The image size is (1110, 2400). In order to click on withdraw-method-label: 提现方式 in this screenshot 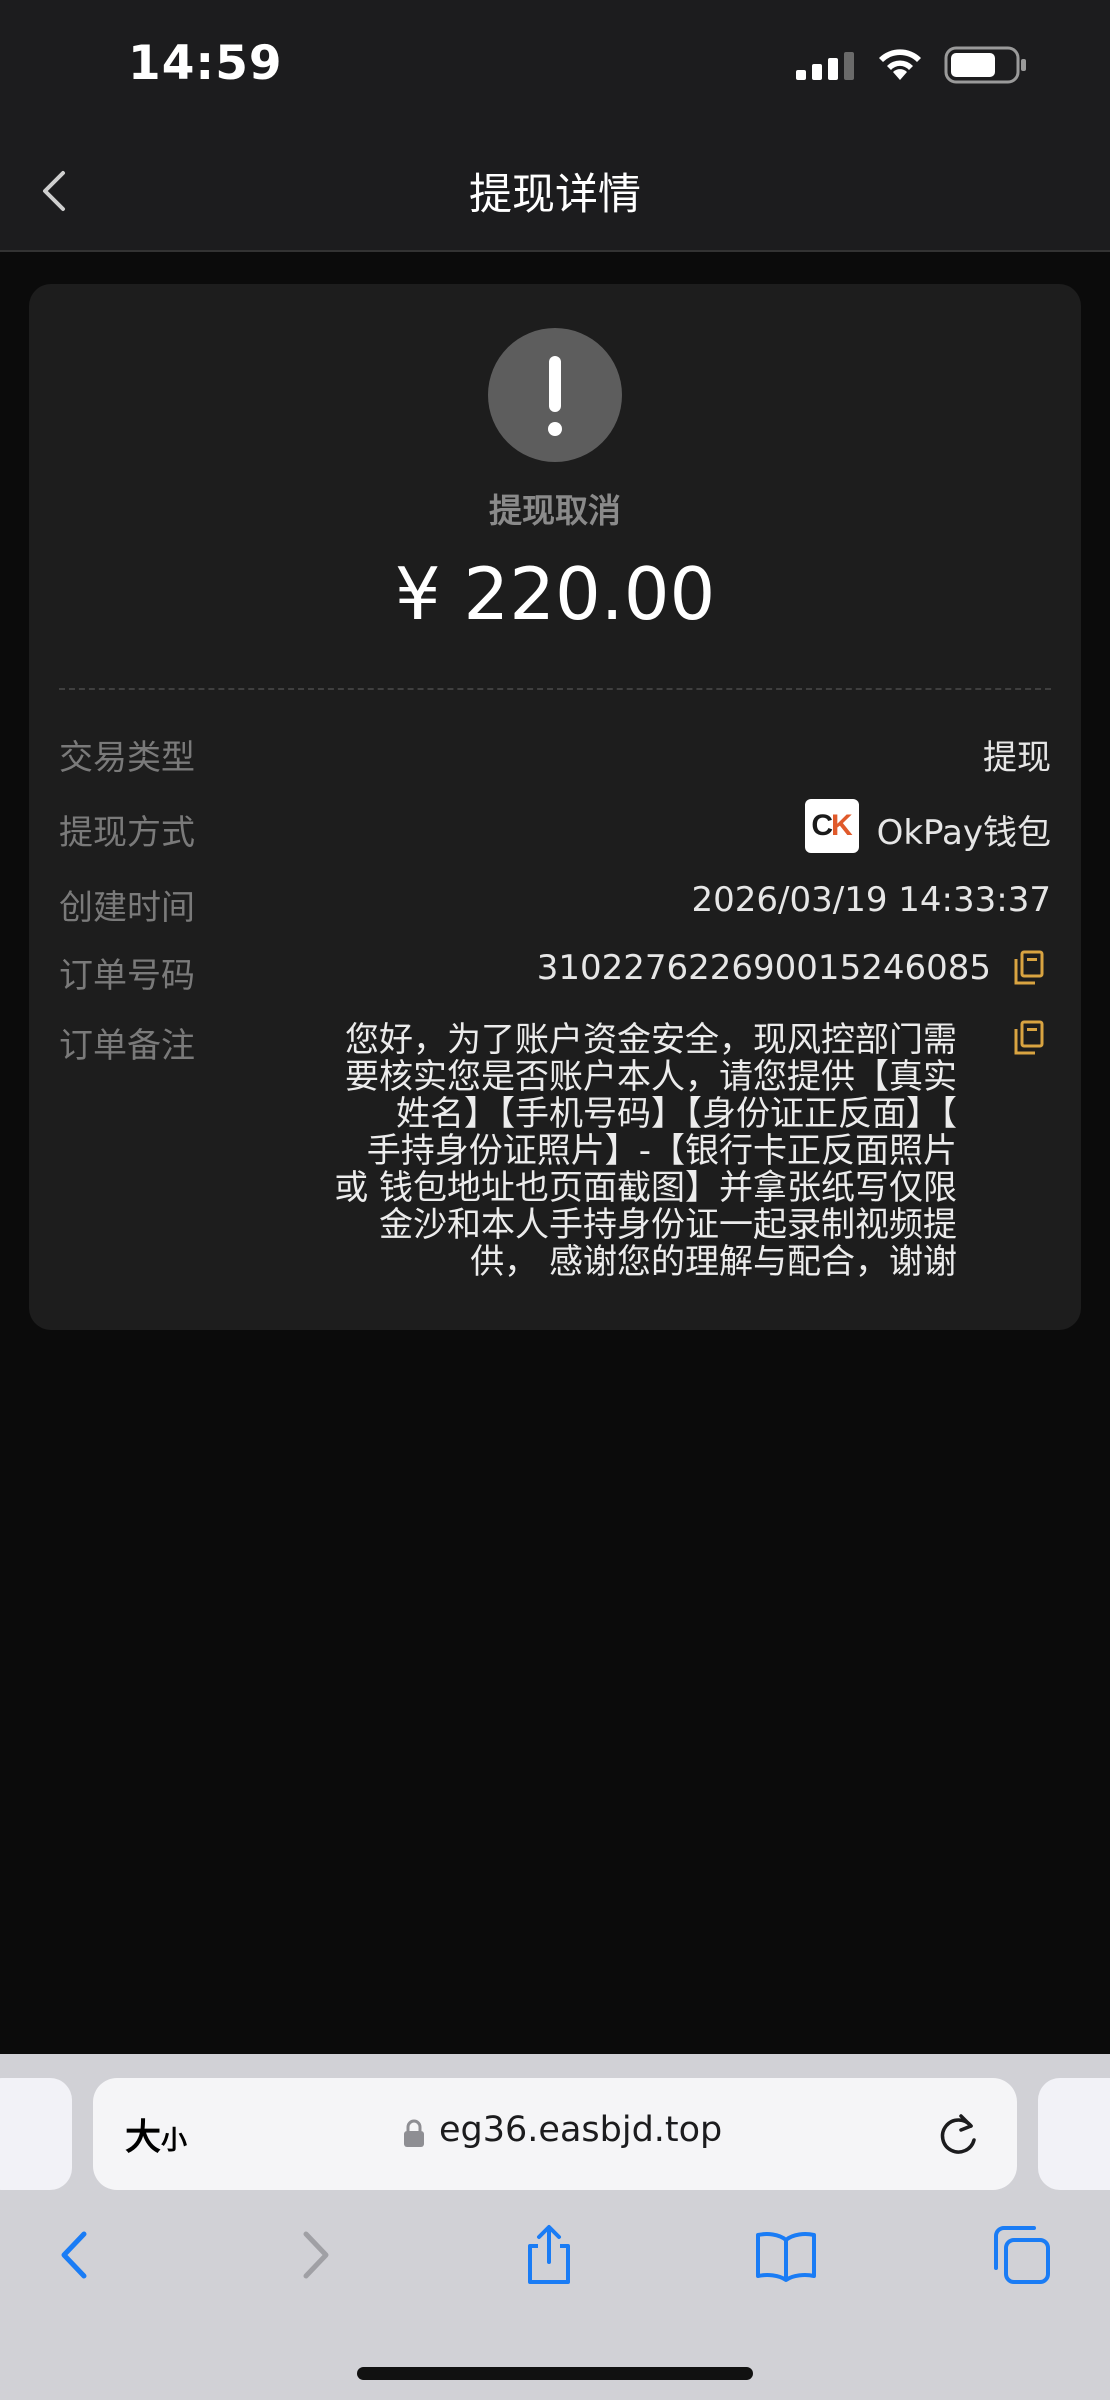, I will do `click(127, 833)`.